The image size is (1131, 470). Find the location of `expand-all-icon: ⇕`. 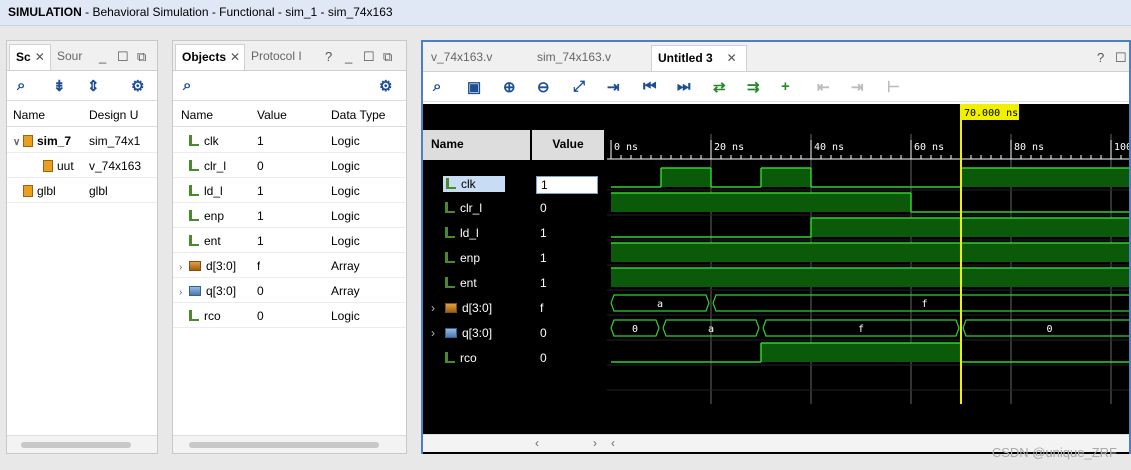

expand-all-icon: ⇕ is located at coordinates (93, 86).